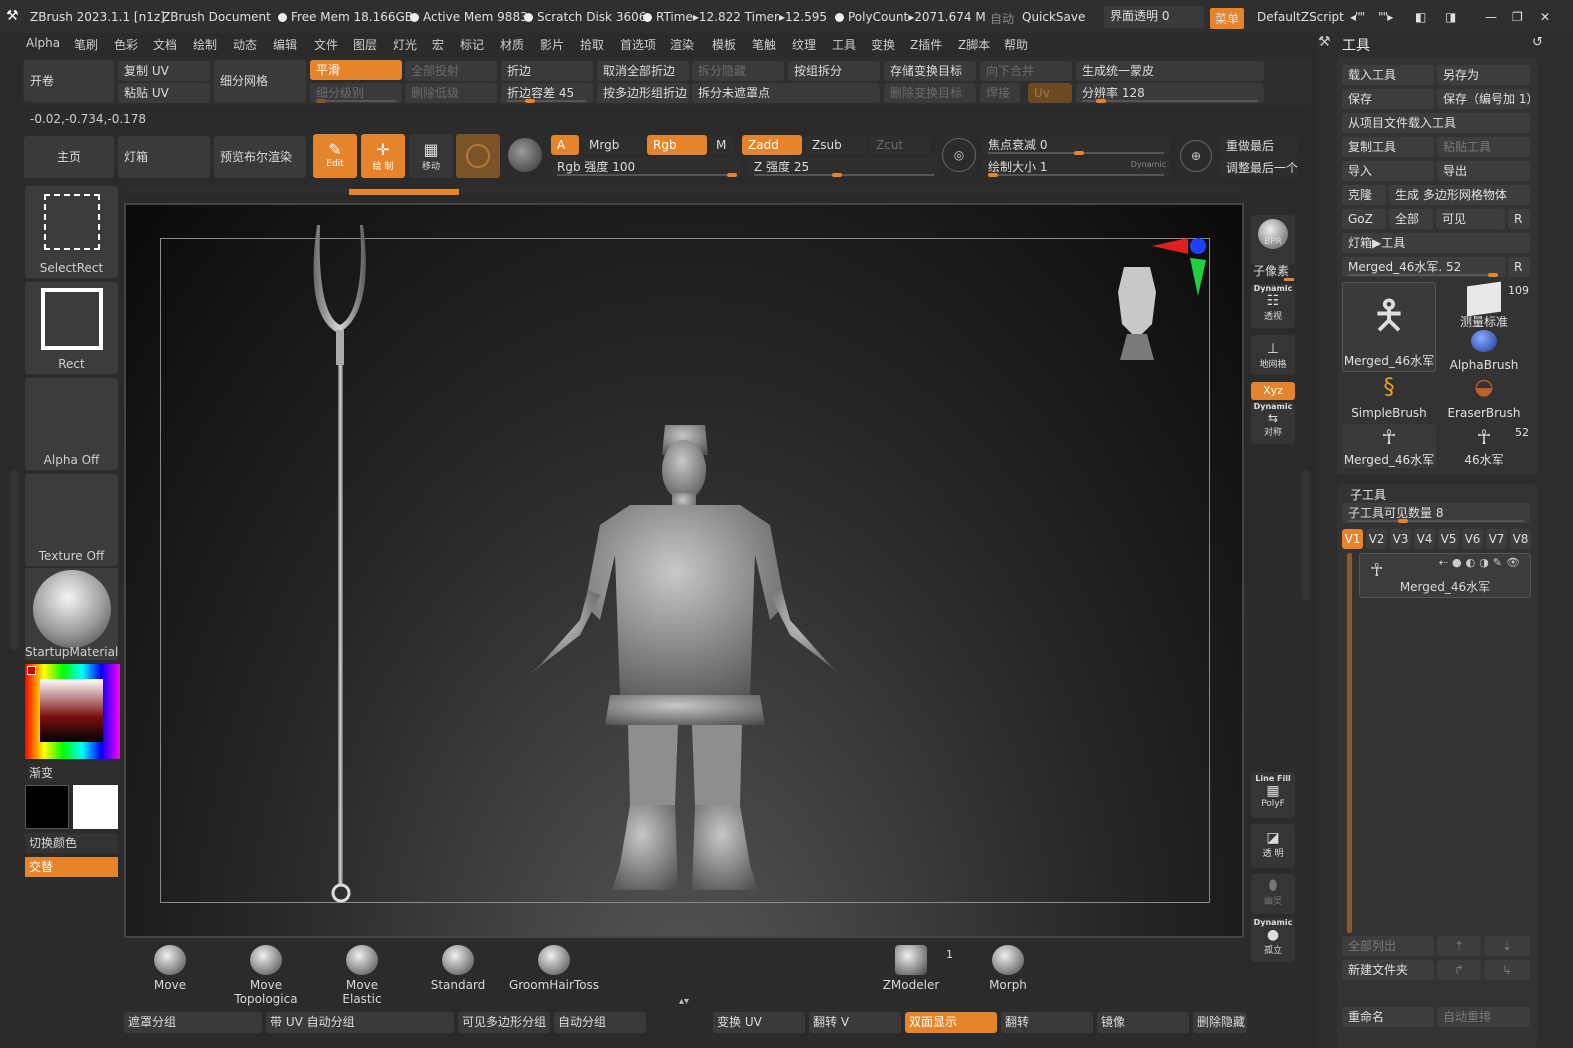 The image size is (1573, 1048). I want to click on tool-thumb-merged-small: ☥ Merged_46水军, so click(1389, 446).